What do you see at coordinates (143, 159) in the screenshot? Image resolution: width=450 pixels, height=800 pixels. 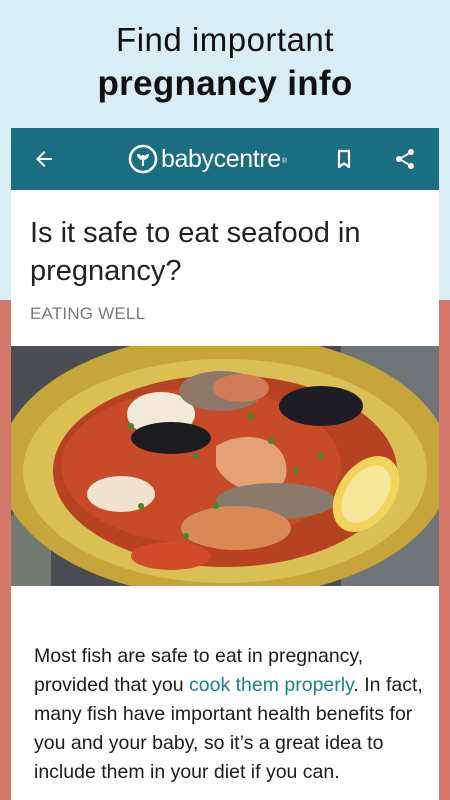 I see `babycentre-logo` at bounding box center [143, 159].